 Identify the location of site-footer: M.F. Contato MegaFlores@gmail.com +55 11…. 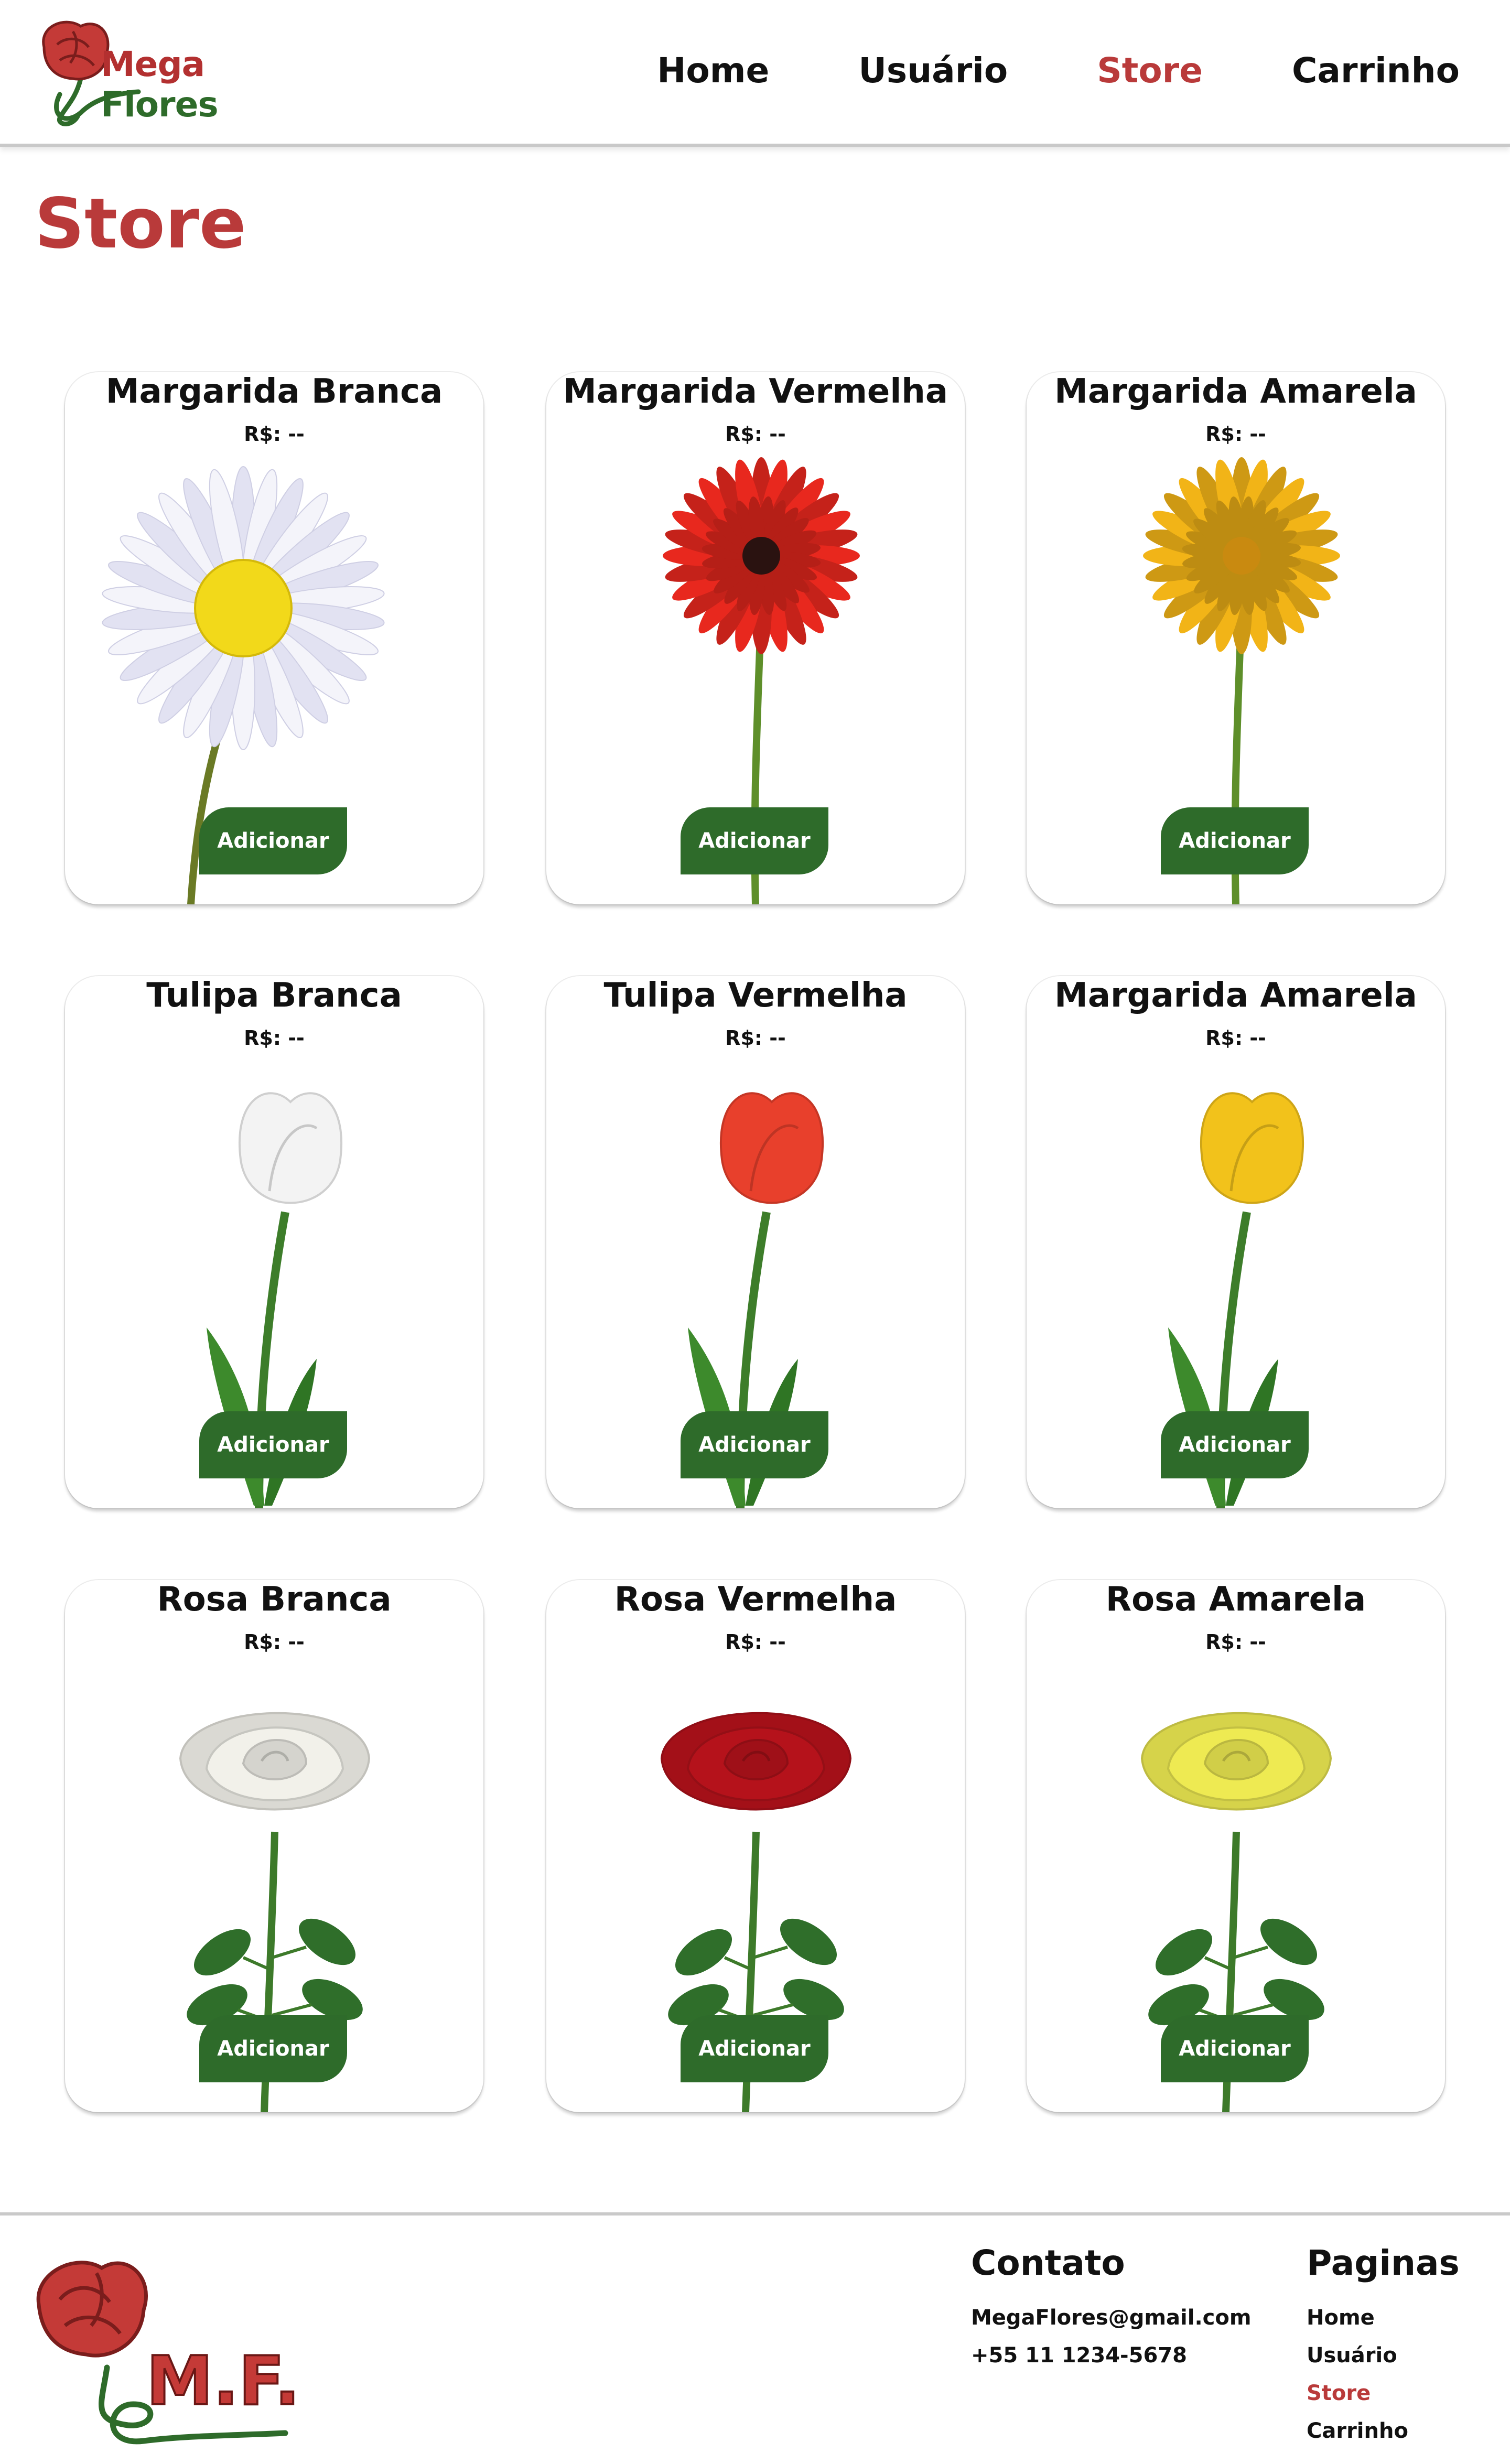
(755, 2338).